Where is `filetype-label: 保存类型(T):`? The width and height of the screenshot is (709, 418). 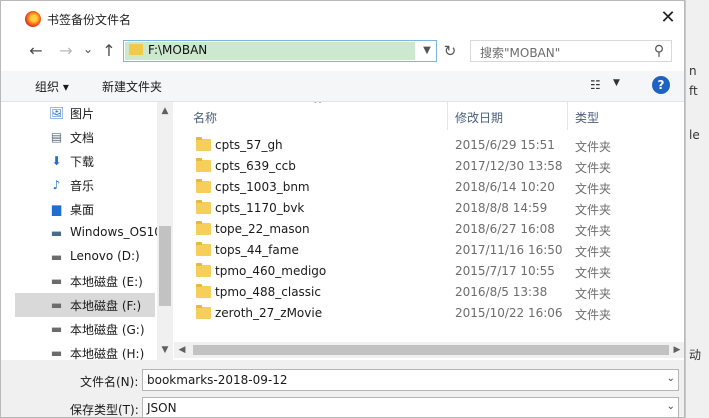
filetype-label: 保存类型(T): is located at coordinates (104, 410).